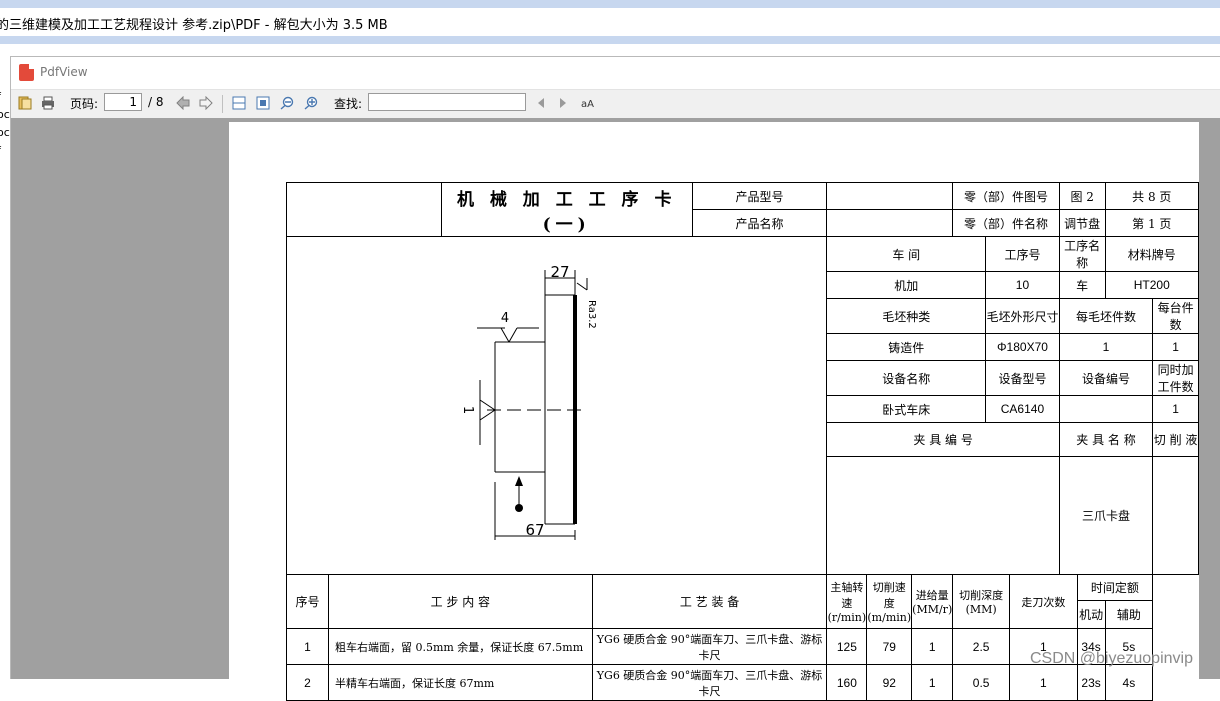 This screenshot has width=1220, height=701. Describe the element at coordinates (906, 347) in the screenshot. I see `blank-type-value: 铸造件` at that location.